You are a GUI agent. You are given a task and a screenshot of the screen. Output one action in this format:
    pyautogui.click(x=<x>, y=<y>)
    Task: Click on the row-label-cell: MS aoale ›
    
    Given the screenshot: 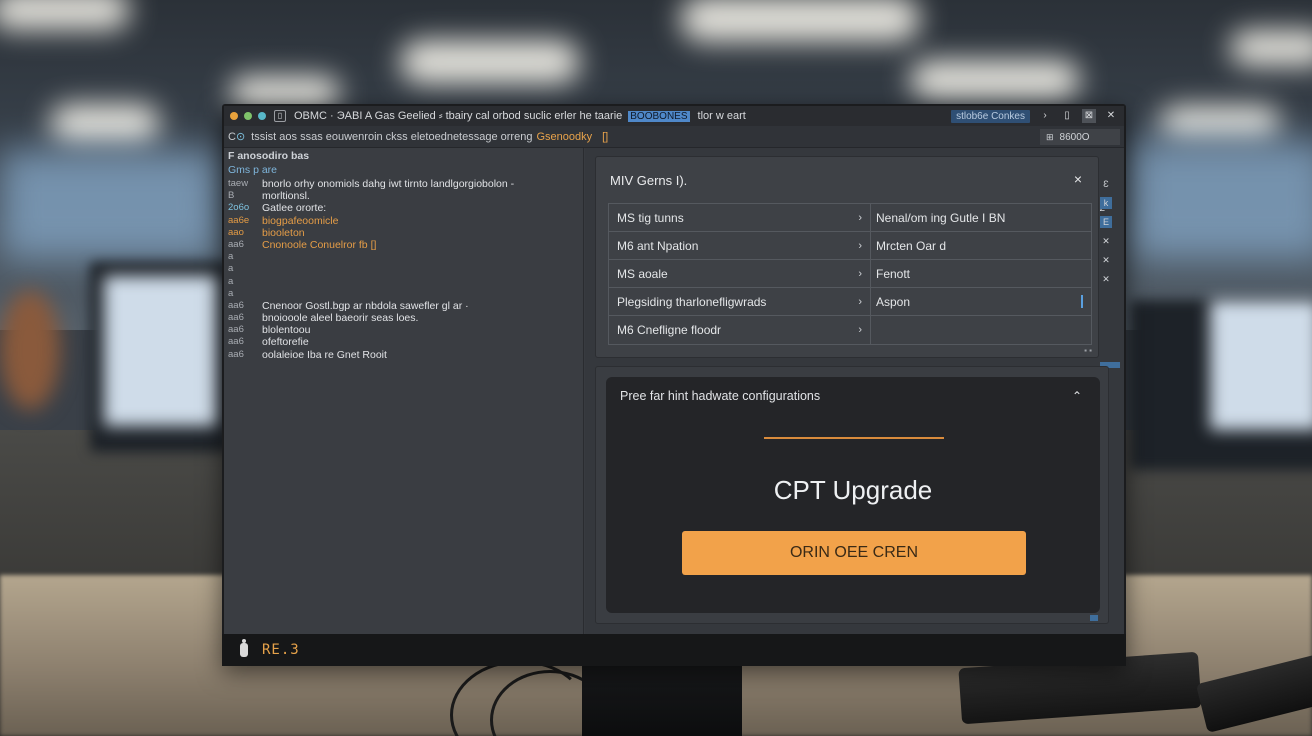 What is the action you would take?
    pyautogui.click(x=740, y=273)
    